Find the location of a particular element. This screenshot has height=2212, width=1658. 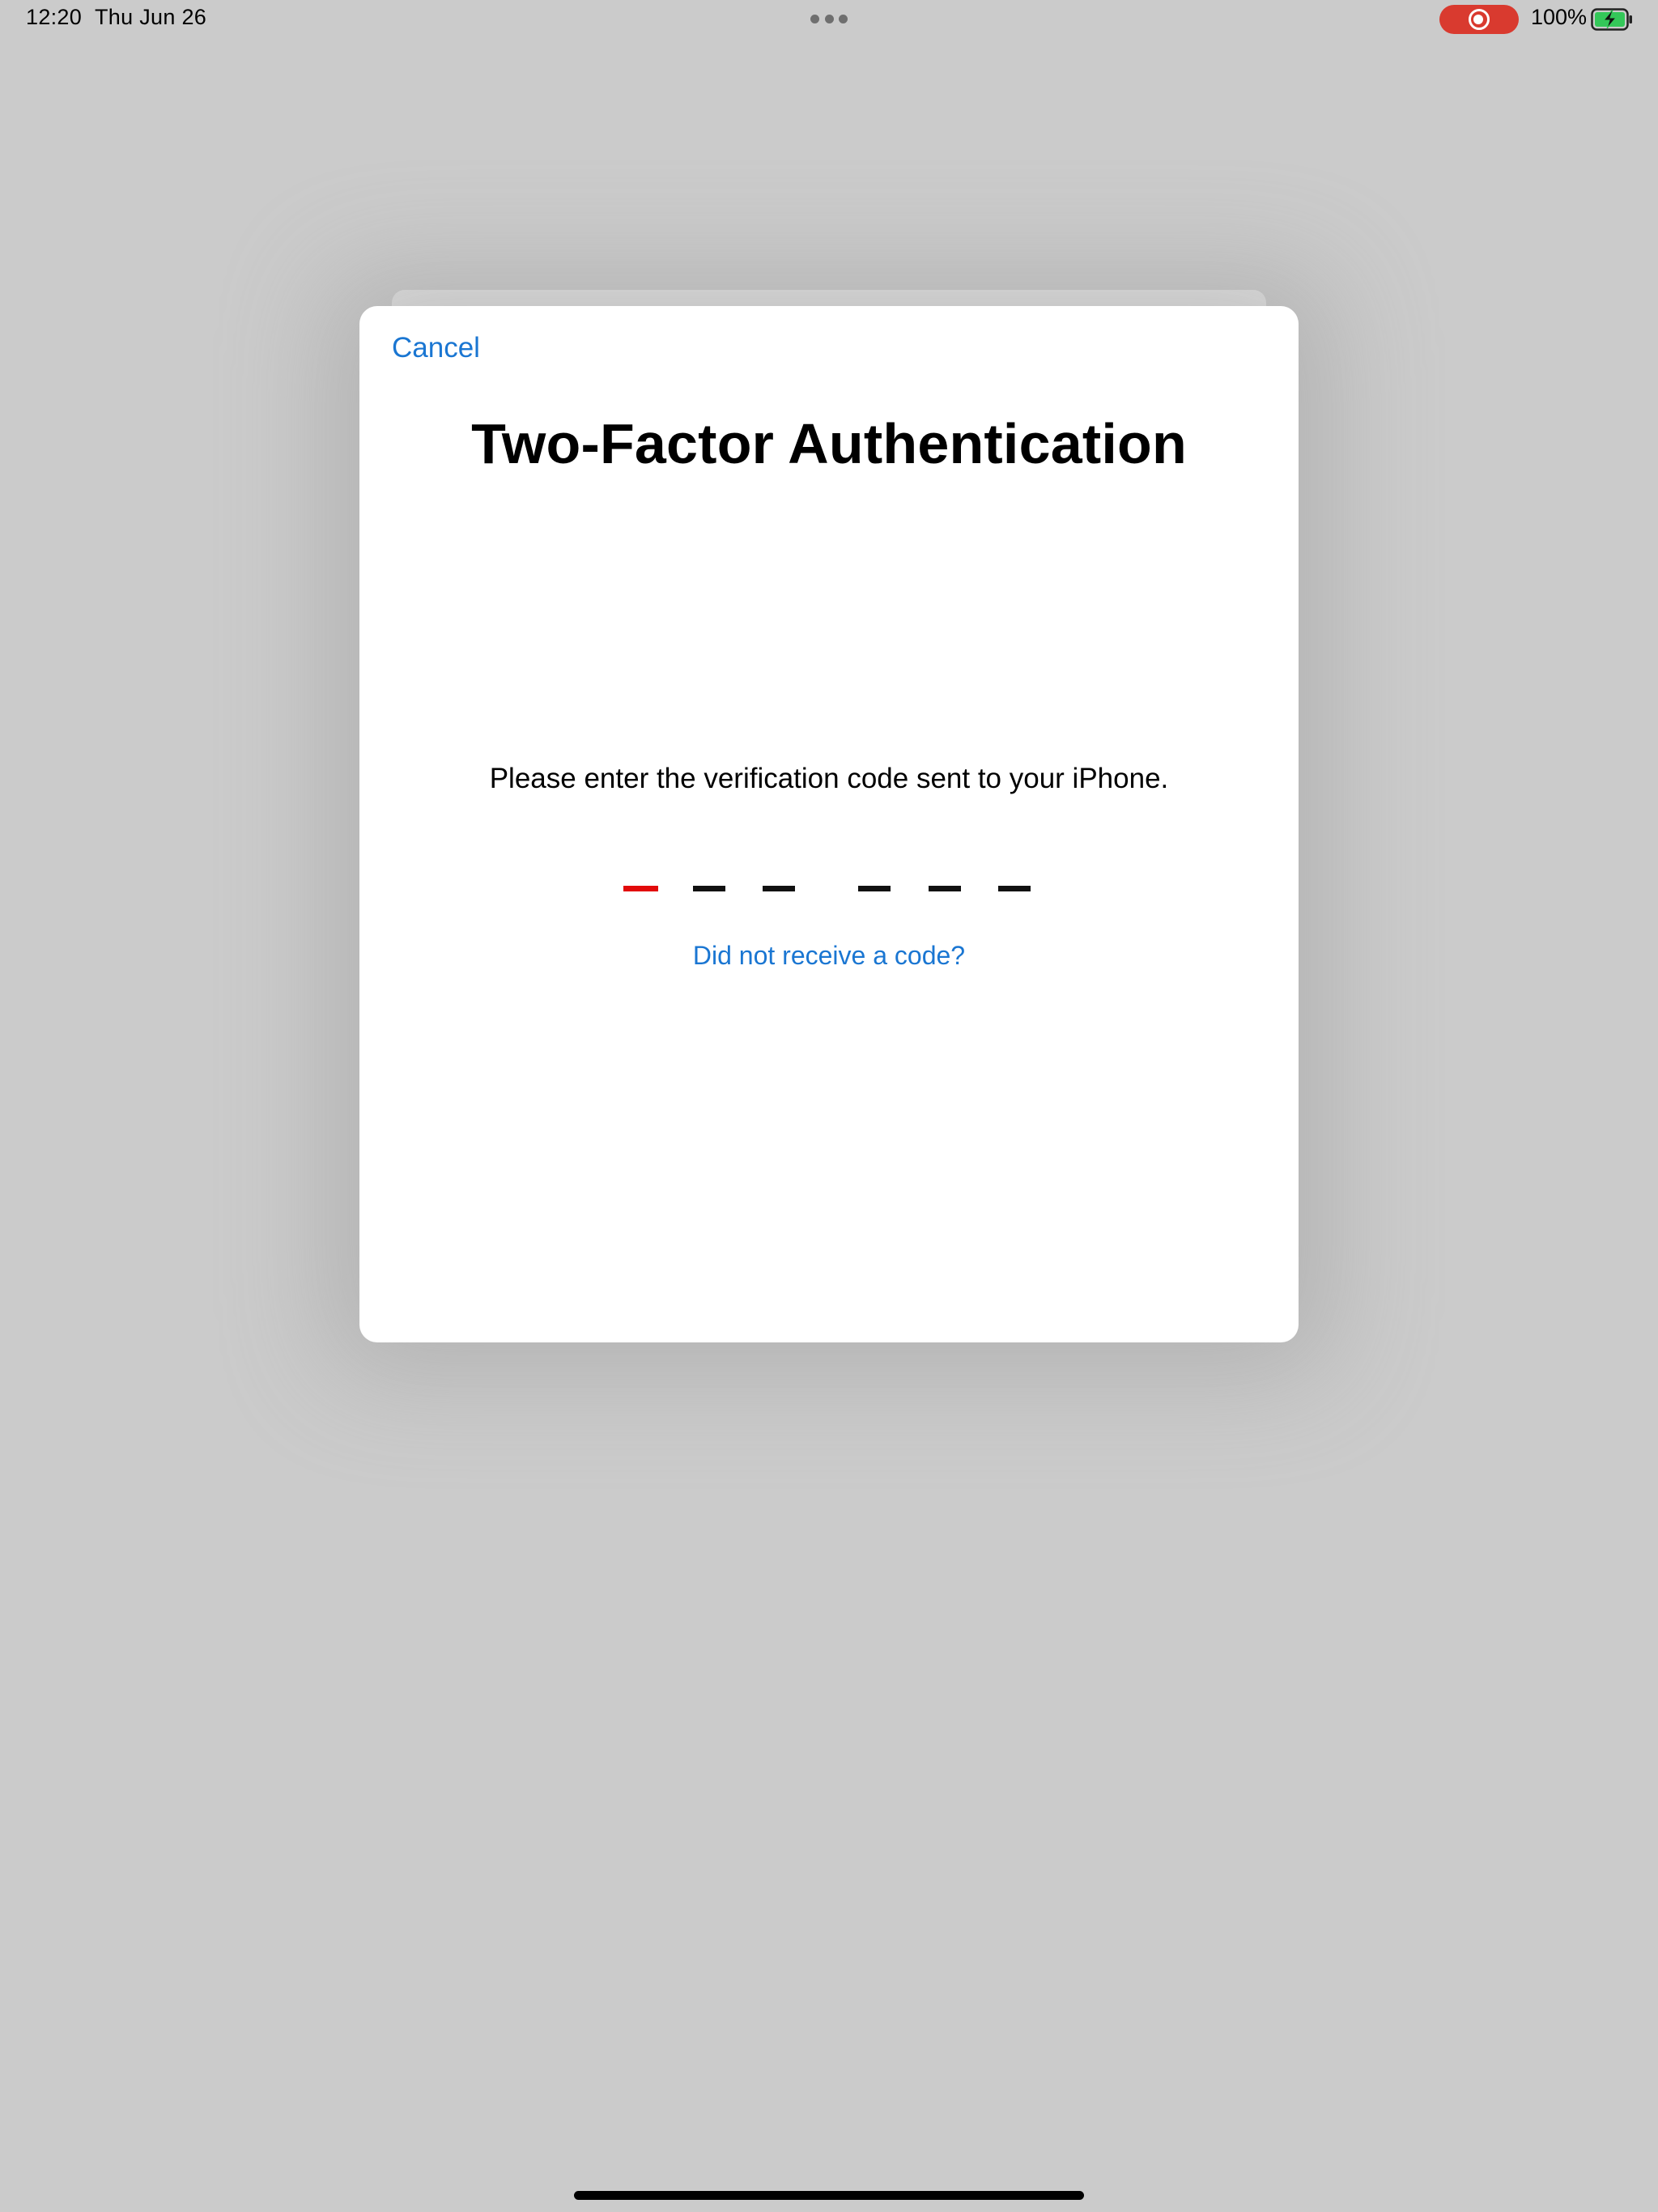

status-date: Thu Jun 26 is located at coordinates (151, 17).